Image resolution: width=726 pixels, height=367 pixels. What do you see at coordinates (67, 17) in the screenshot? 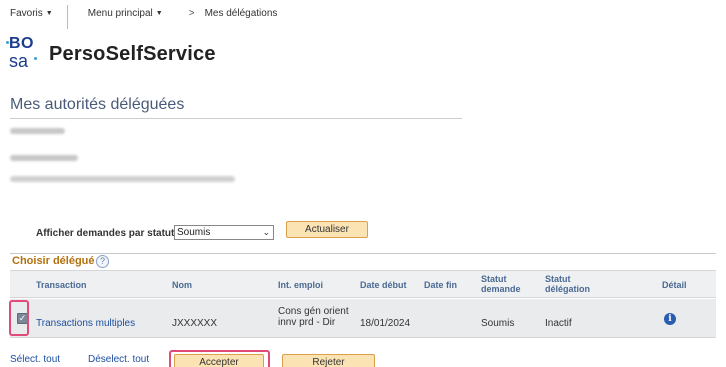
I see `nav-divider` at bounding box center [67, 17].